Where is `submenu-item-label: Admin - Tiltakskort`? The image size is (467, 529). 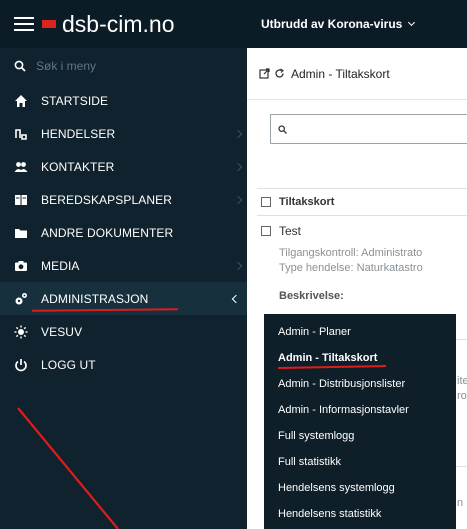 submenu-item-label: Admin - Tiltakskort is located at coordinates (328, 358).